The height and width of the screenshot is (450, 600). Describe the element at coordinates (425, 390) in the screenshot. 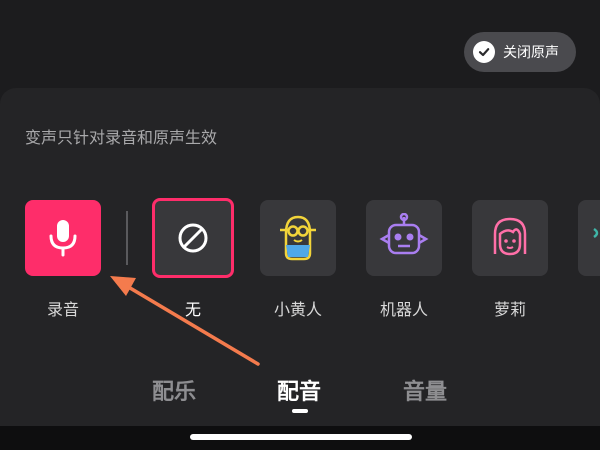

I see `tab-volume: 音量` at that location.